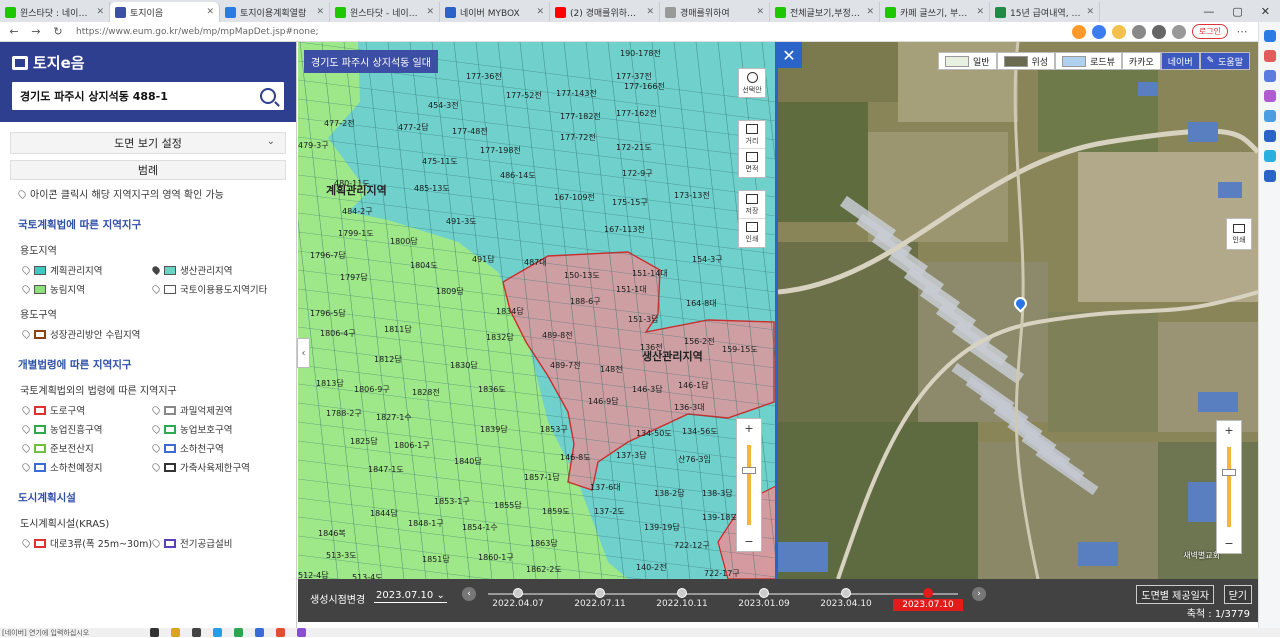 Image resolution: width=1280 pixels, height=638 pixels. What do you see at coordinates (1180, 61) in the screenshot?
I see `map-type-4: 네이버` at bounding box center [1180, 61].